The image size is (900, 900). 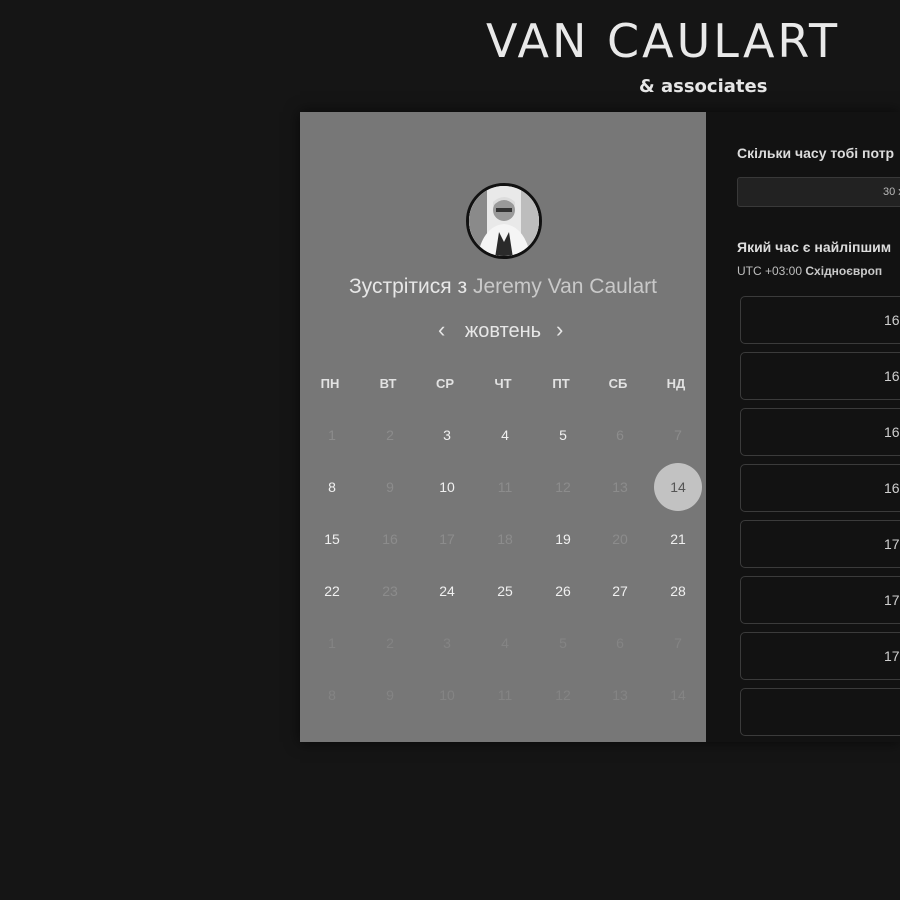 I want to click on calendar-day: 22, so click(x=332, y=591).